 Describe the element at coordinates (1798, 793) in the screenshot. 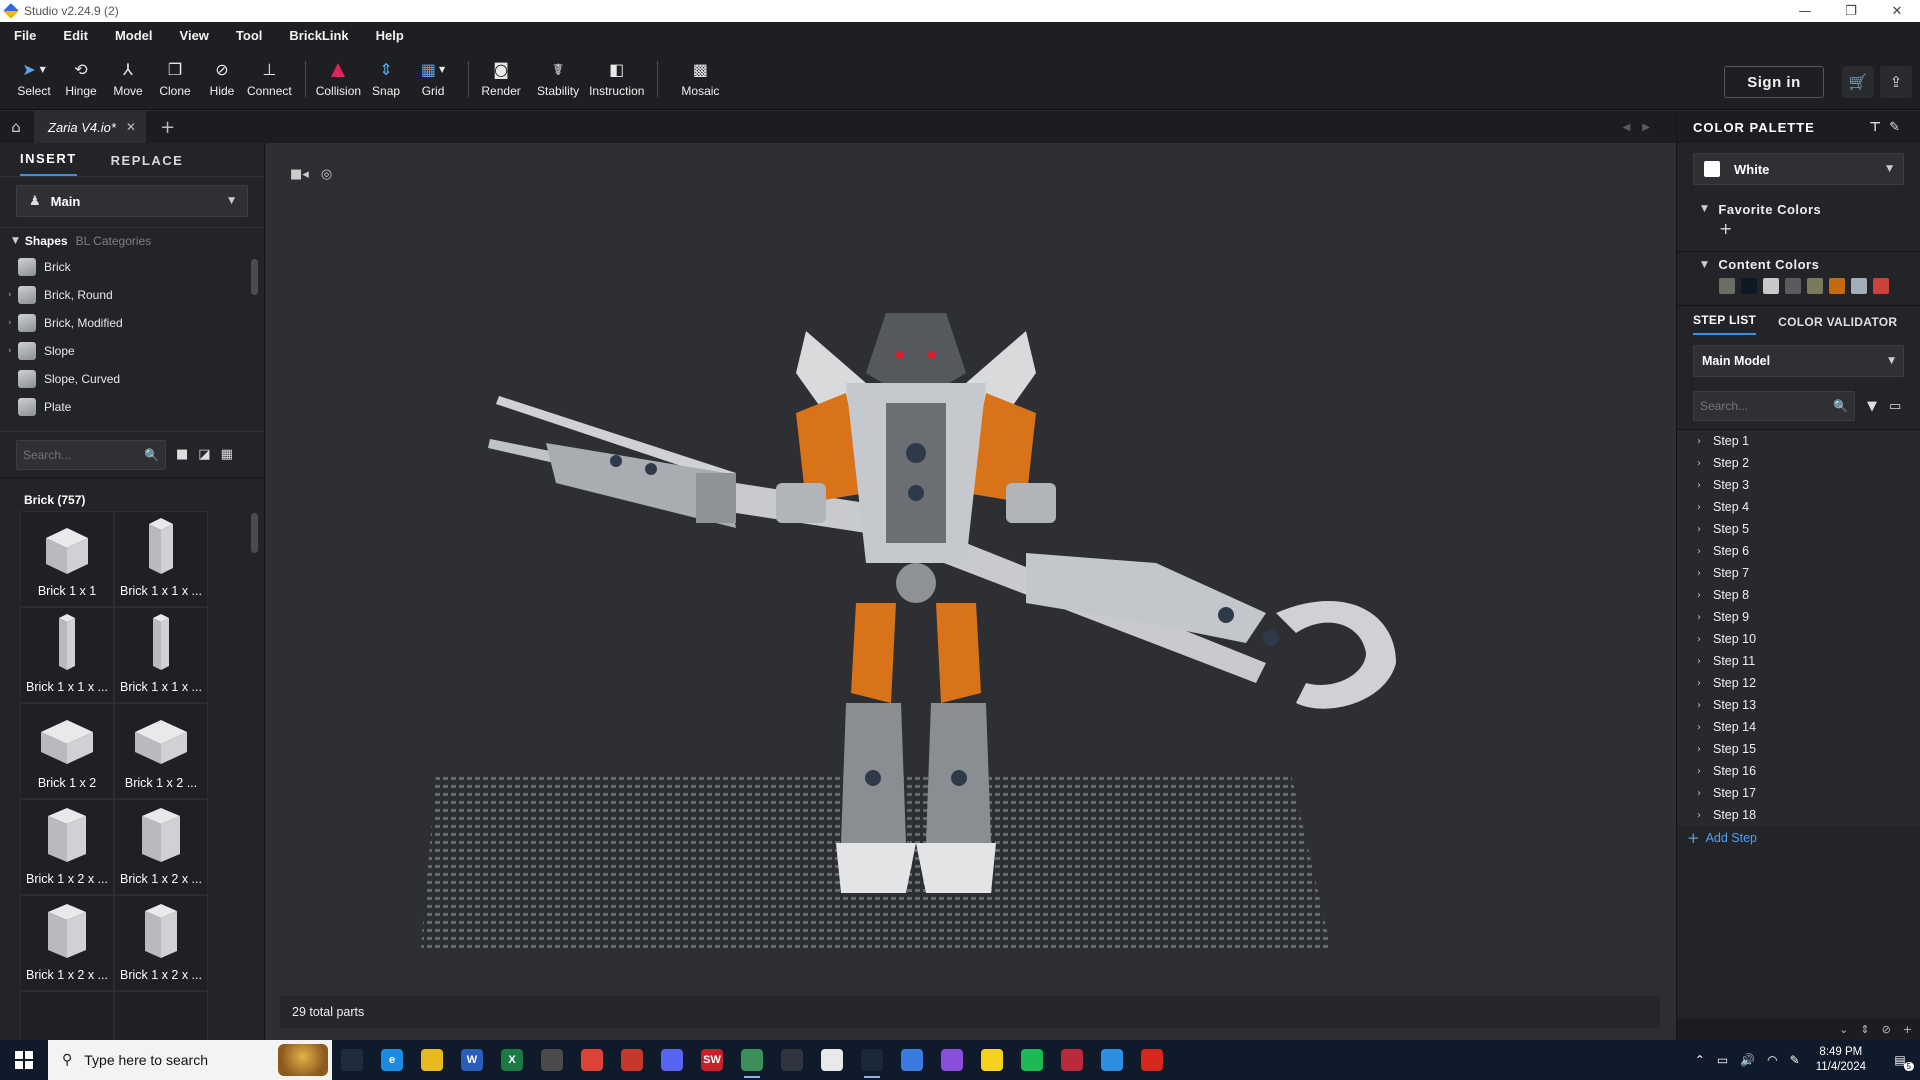

I see `step-item: › Step 17` at that location.